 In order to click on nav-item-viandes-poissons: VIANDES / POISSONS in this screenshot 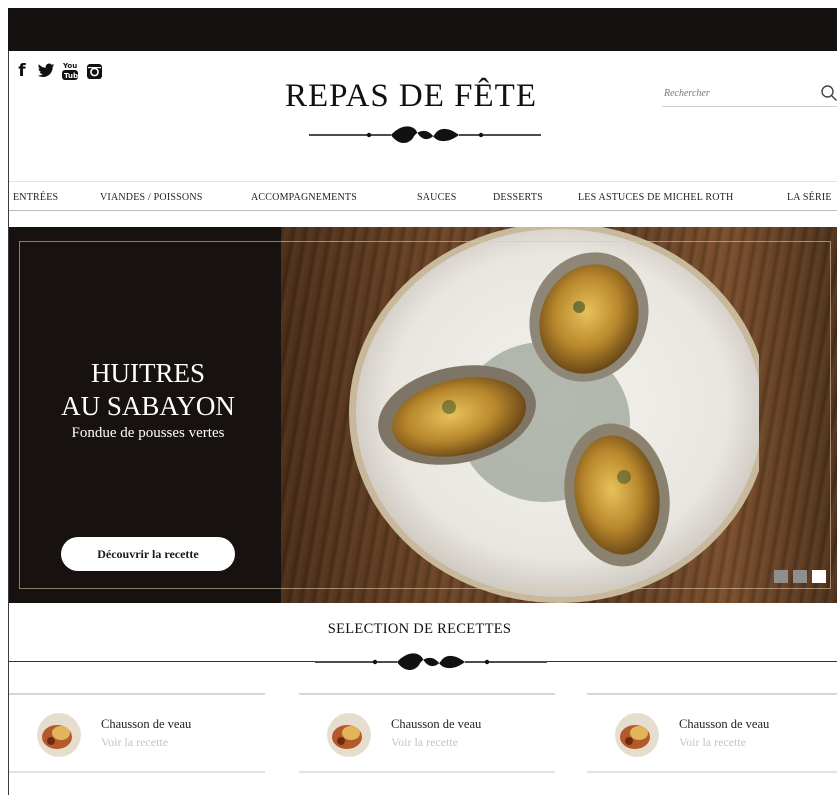, I will do `click(151, 197)`.